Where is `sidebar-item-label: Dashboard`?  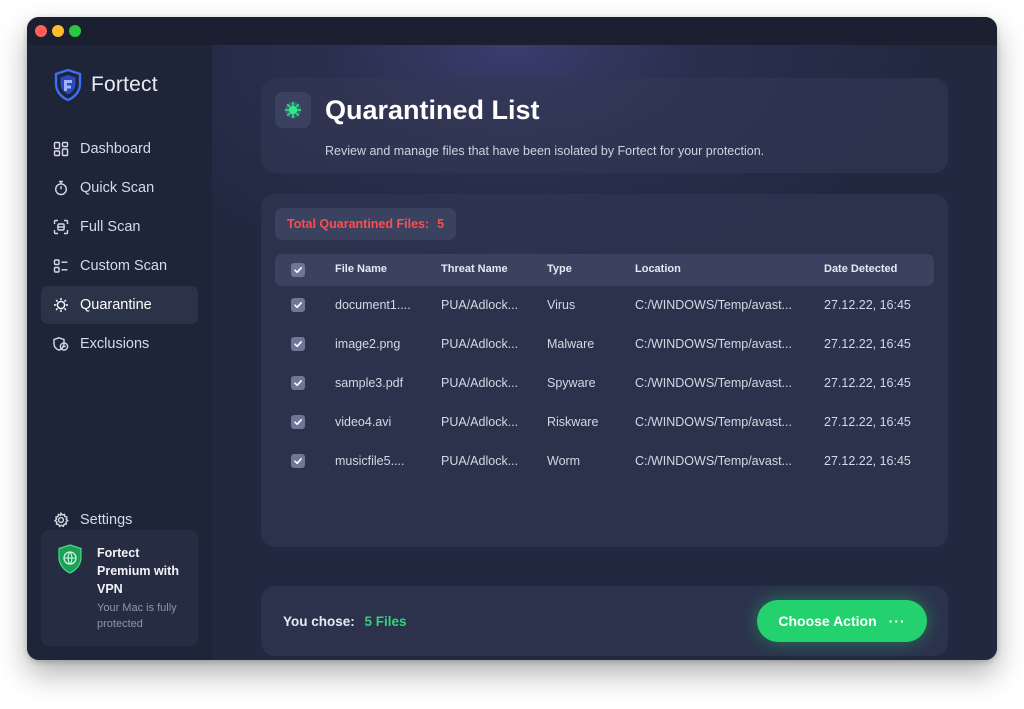
sidebar-item-label: Dashboard is located at coordinates (115, 149).